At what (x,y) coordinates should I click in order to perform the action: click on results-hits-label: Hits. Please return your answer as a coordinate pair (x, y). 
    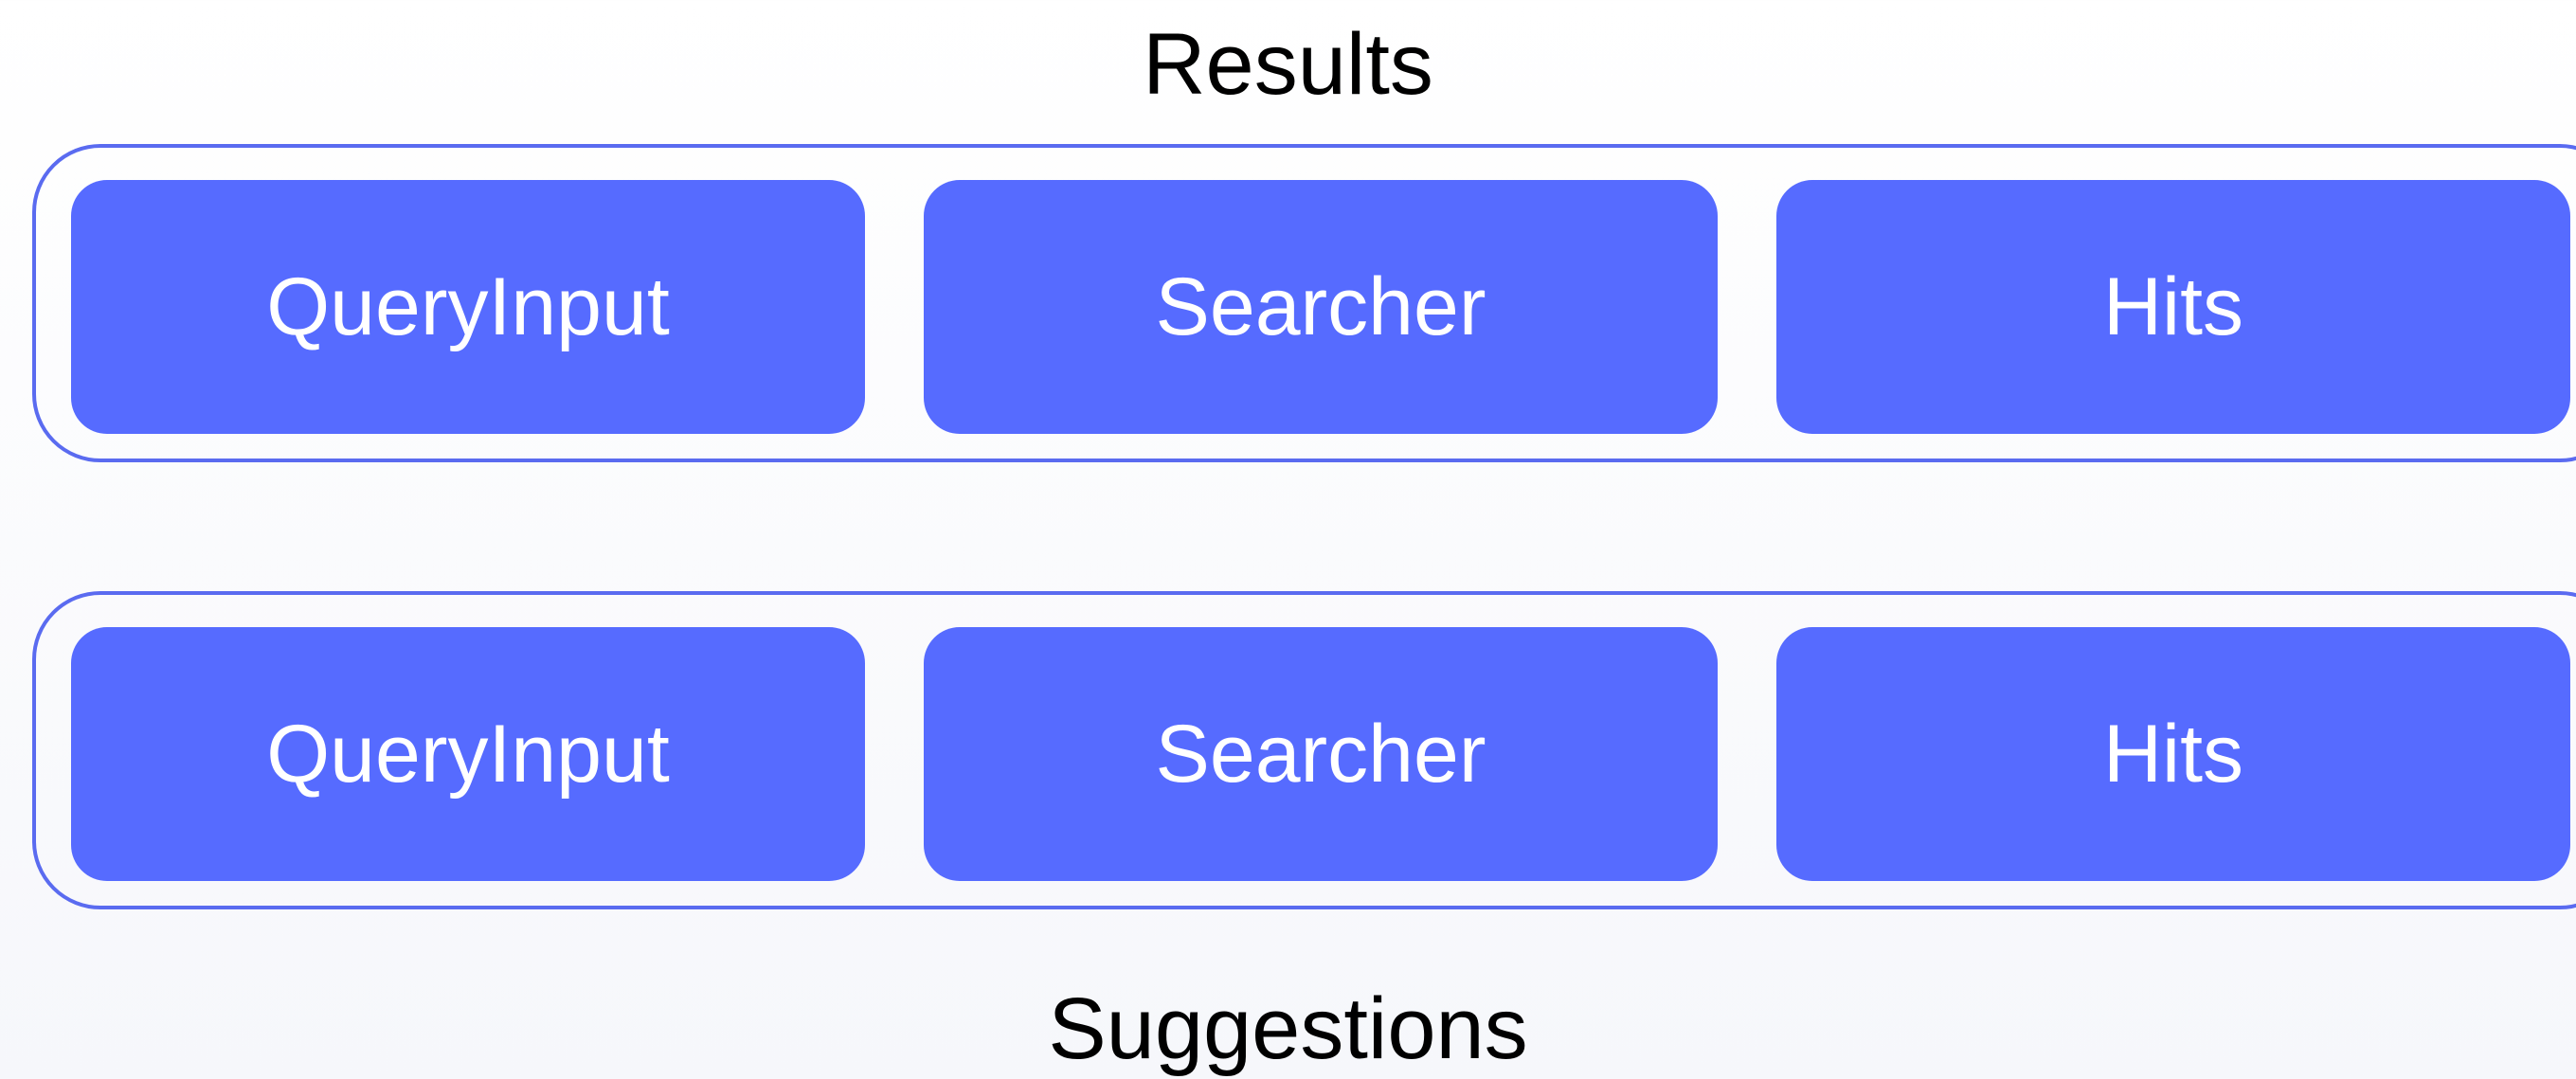
    Looking at the image, I should click on (2173, 306).